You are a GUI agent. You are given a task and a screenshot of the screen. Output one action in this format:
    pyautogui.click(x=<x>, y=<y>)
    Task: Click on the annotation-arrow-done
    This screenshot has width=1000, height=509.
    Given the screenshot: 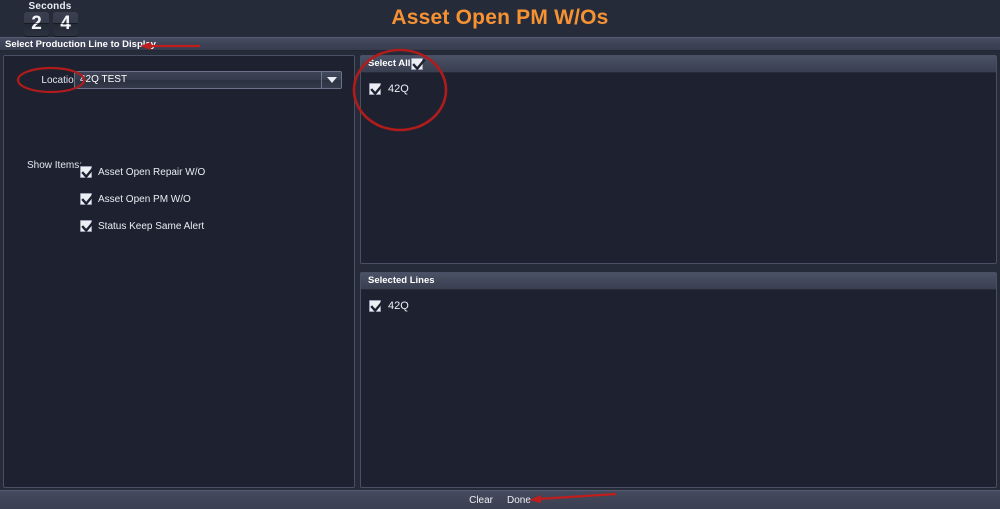 What is the action you would take?
    pyautogui.click(x=573, y=497)
    